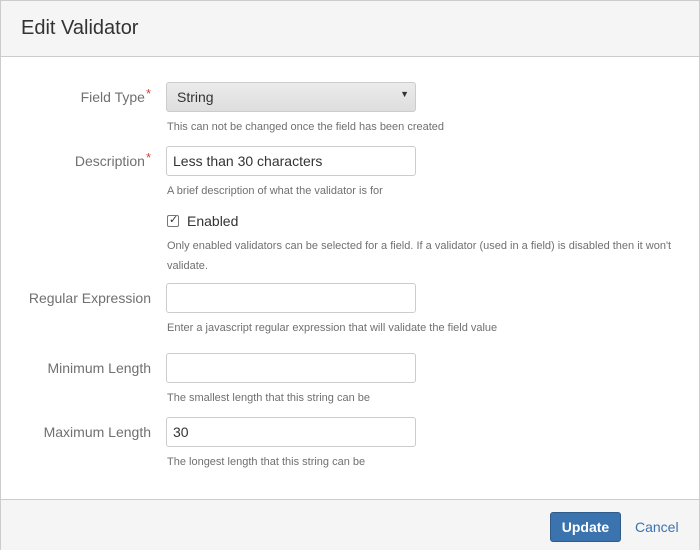 Image resolution: width=700 pixels, height=550 pixels. I want to click on min-length-label: Minimum Length, so click(99, 368).